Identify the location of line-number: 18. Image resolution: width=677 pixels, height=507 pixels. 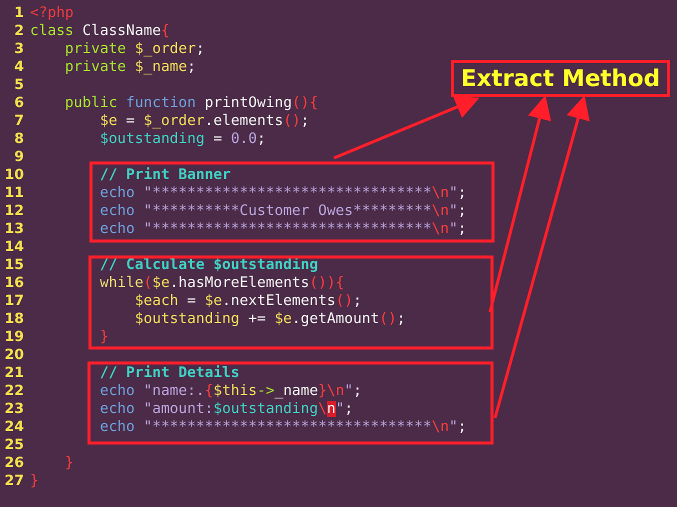
(14, 319).